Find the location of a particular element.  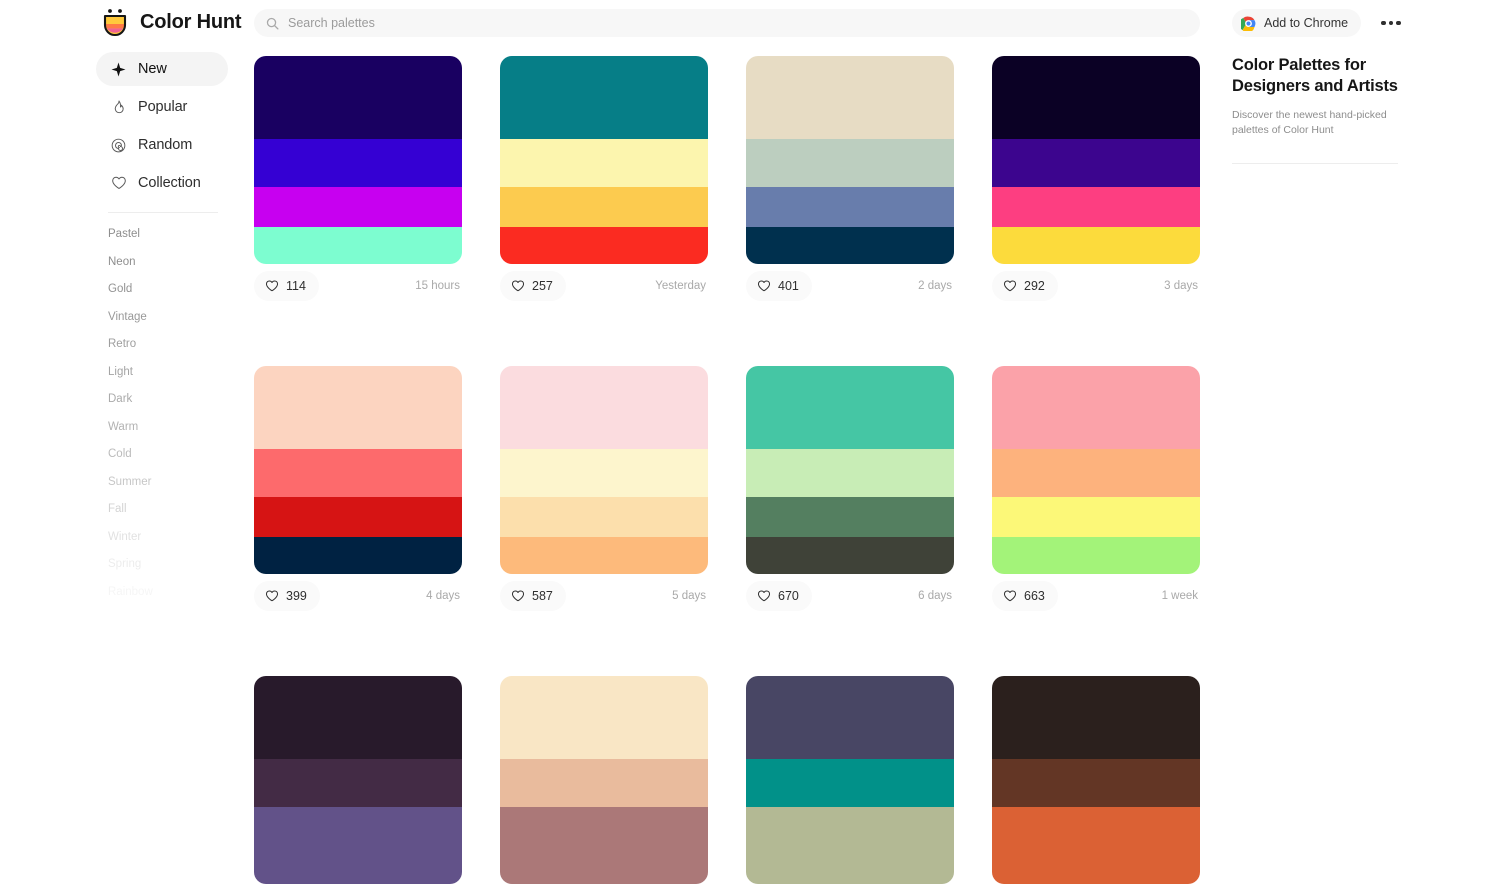

sidebar-tag-light: Light is located at coordinates (168, 373).